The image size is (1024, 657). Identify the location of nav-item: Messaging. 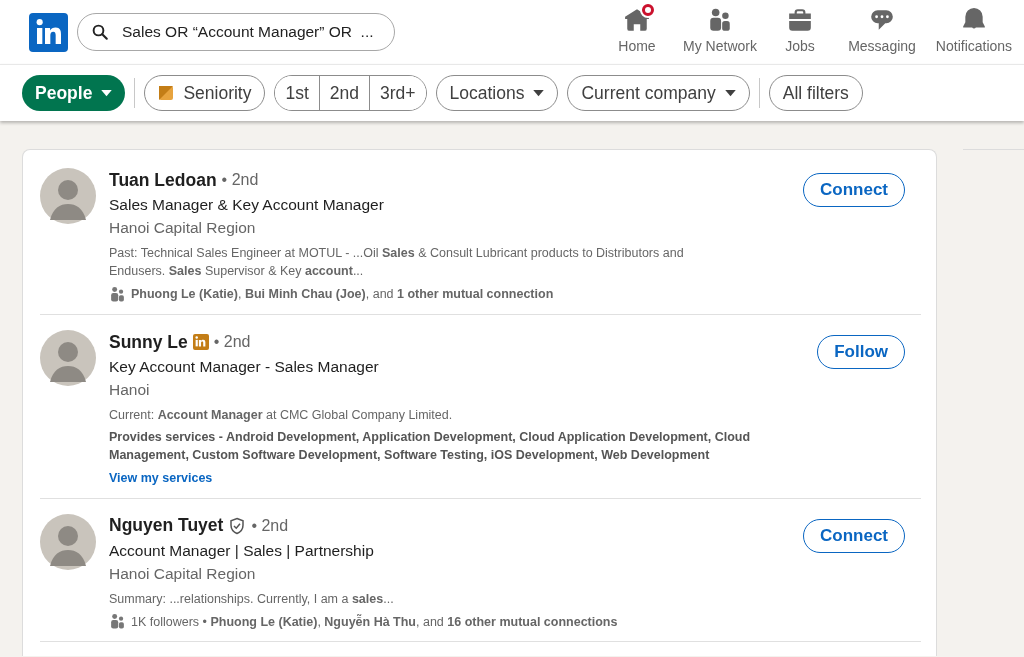
(882, 32).